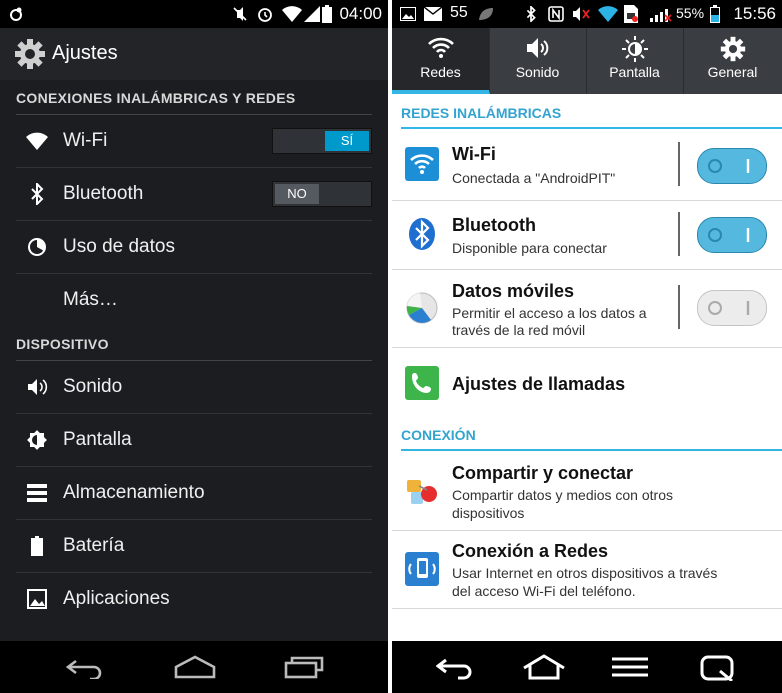  Describe the element at coordinates (194, 440) in the screenshot. I see `setting-display: Pantalla` at that location.